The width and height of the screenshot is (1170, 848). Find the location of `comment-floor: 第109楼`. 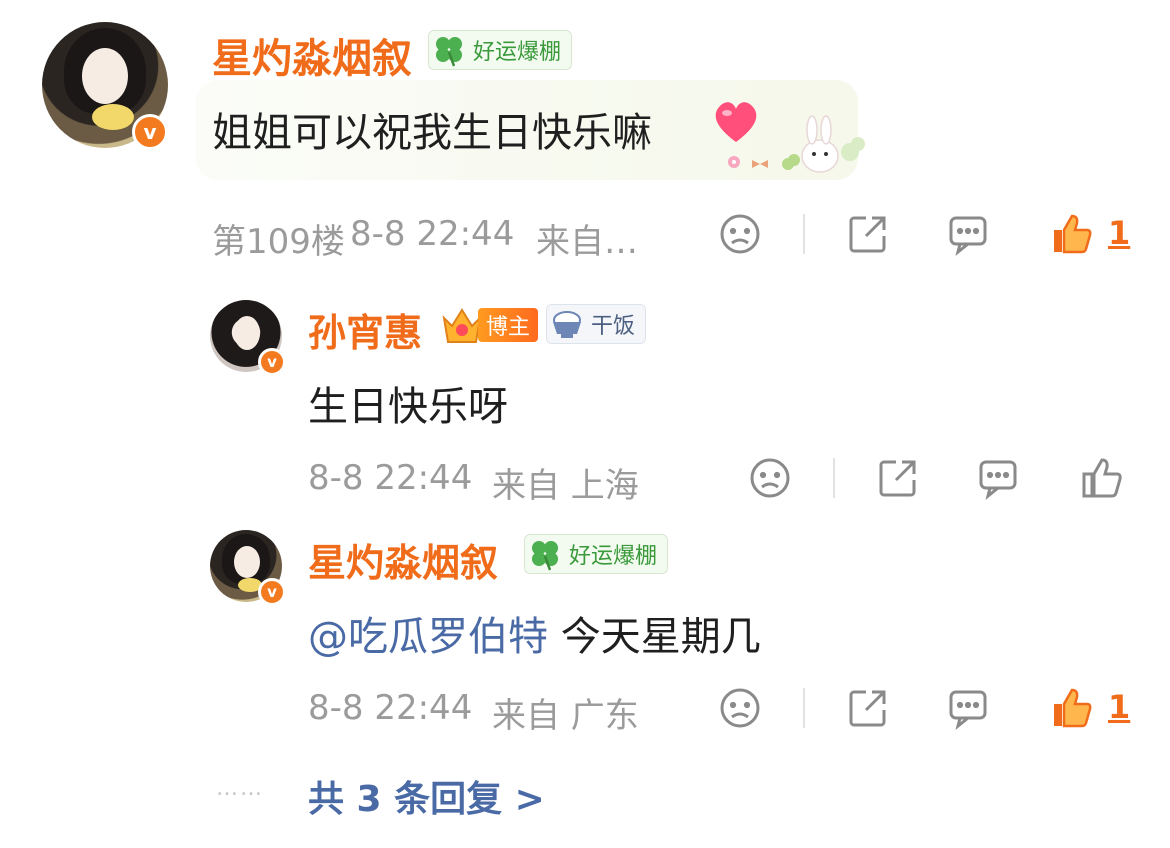

comment-floor: 第109楼 is located at coordinates (278, 242).